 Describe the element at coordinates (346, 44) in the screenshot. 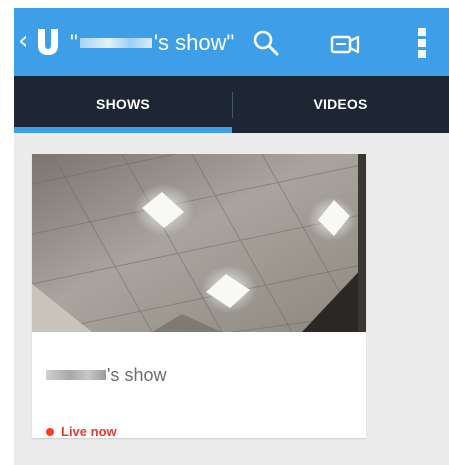

I see `video-camera-icon` at that location.